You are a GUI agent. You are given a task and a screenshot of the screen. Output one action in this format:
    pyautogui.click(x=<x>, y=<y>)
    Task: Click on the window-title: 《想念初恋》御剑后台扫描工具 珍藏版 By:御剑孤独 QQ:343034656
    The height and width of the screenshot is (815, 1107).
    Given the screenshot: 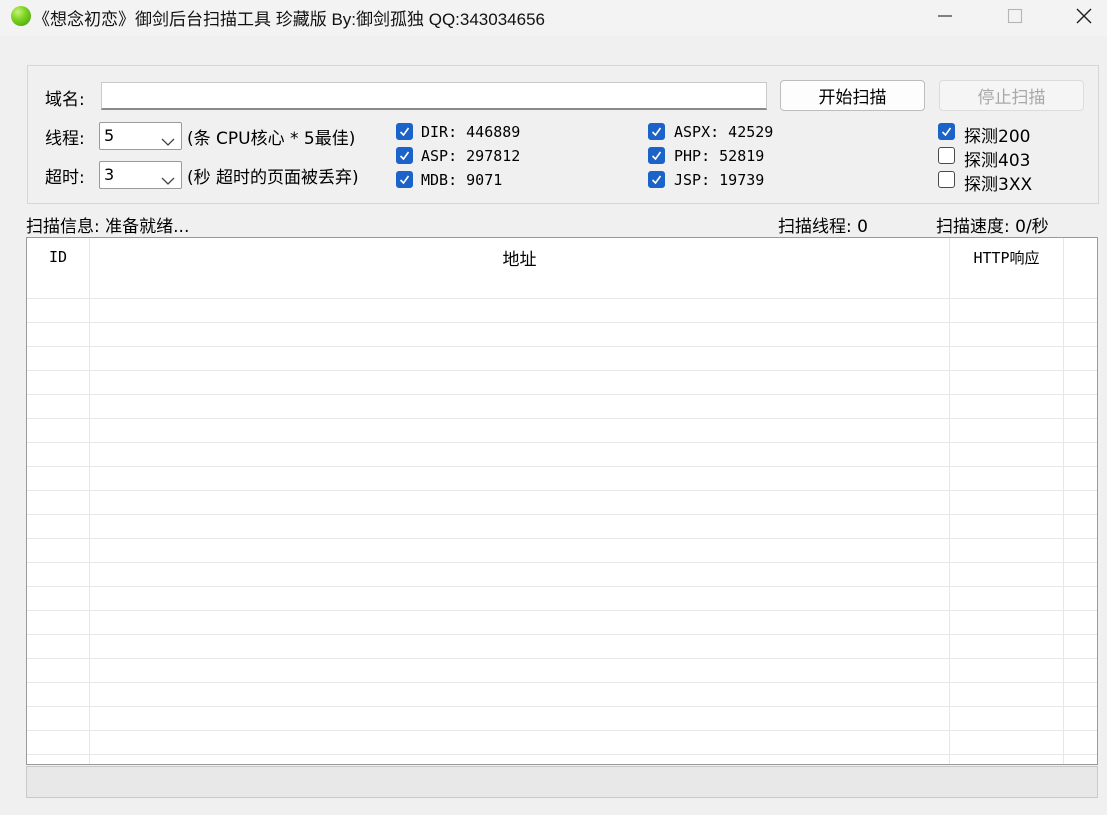 What is the action you would take?
    pyautogui.click(x=289, y=19)
    